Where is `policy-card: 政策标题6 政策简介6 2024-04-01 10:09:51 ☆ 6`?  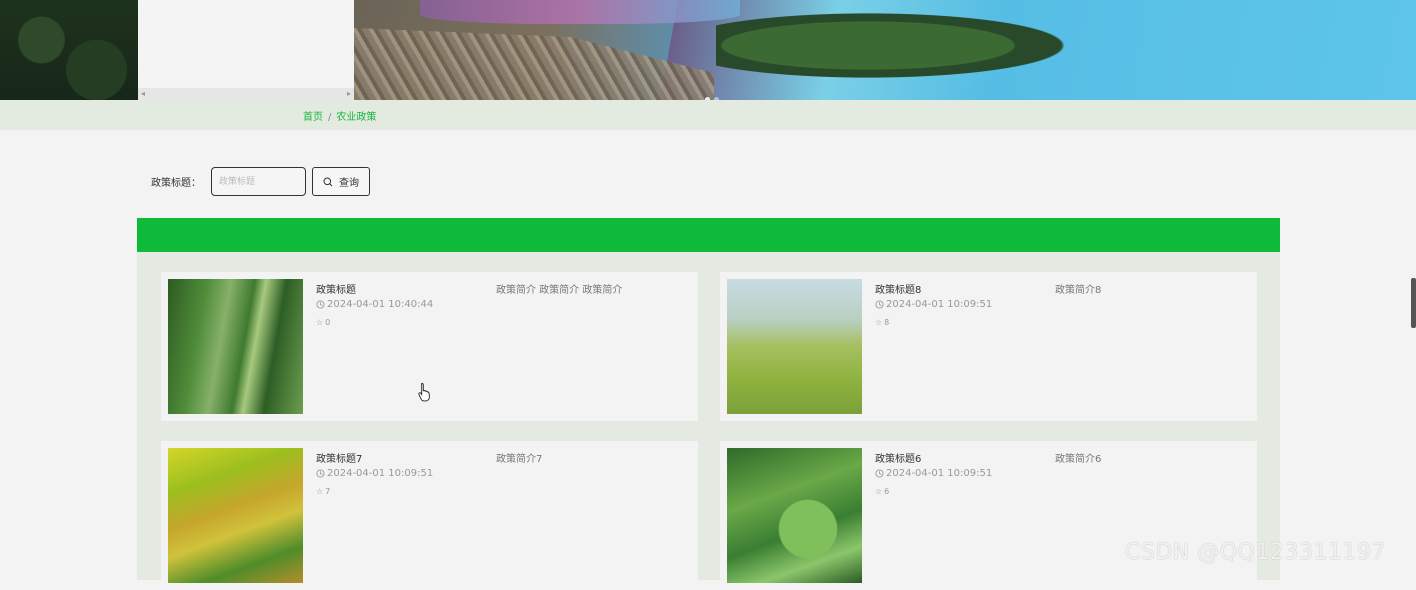
policy-card: 政策标题6 政策简介6 2024-04-01 10:09:51 ☆ 6 is located at coordinates (988, 515).